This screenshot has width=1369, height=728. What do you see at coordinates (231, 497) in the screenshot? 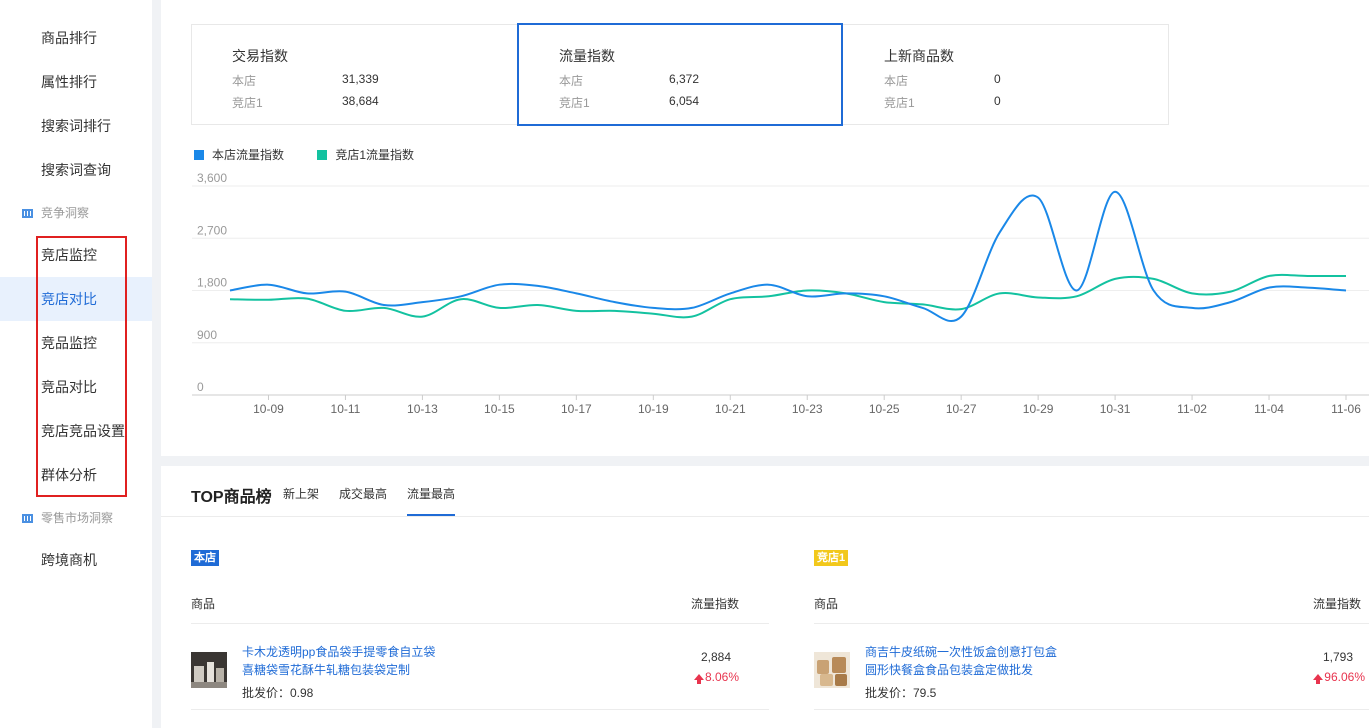
I see `top-products-title: TOP商品榜` at bounding box center [231, 497].